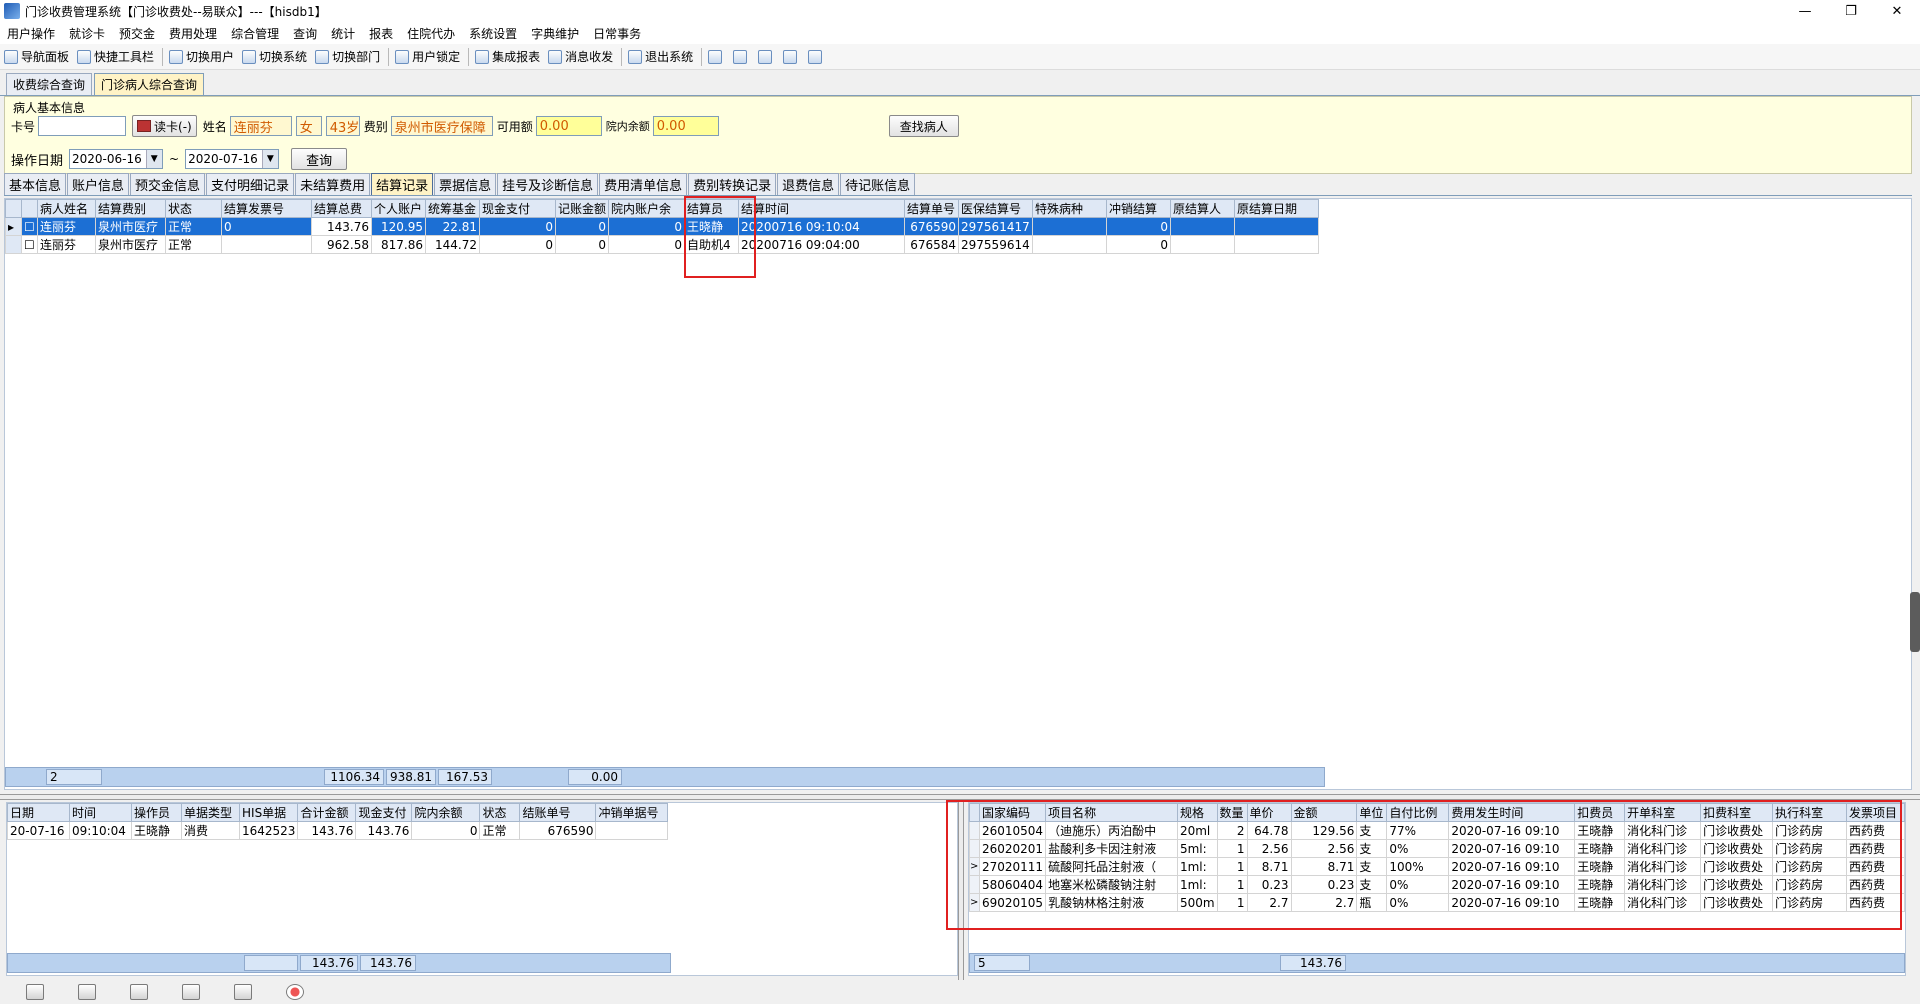 The width and height of the screenshot is (1920, 1004). What do you see at coordinates (580, 56) in the screenshot?
I see `messages-button: 消息收发` at bounding box center [580, 56].